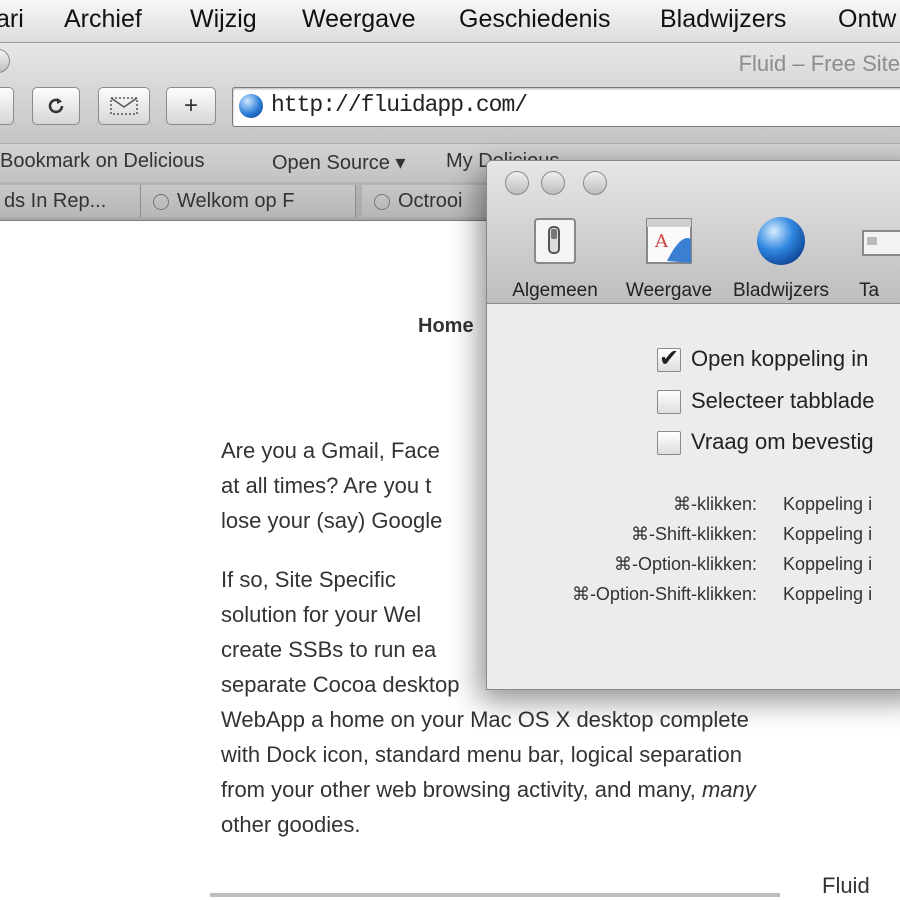 The image size is (900, 900). Describe the element at coordinates (661, 241) in the screenshot. I see `svg-text: A` at that location.